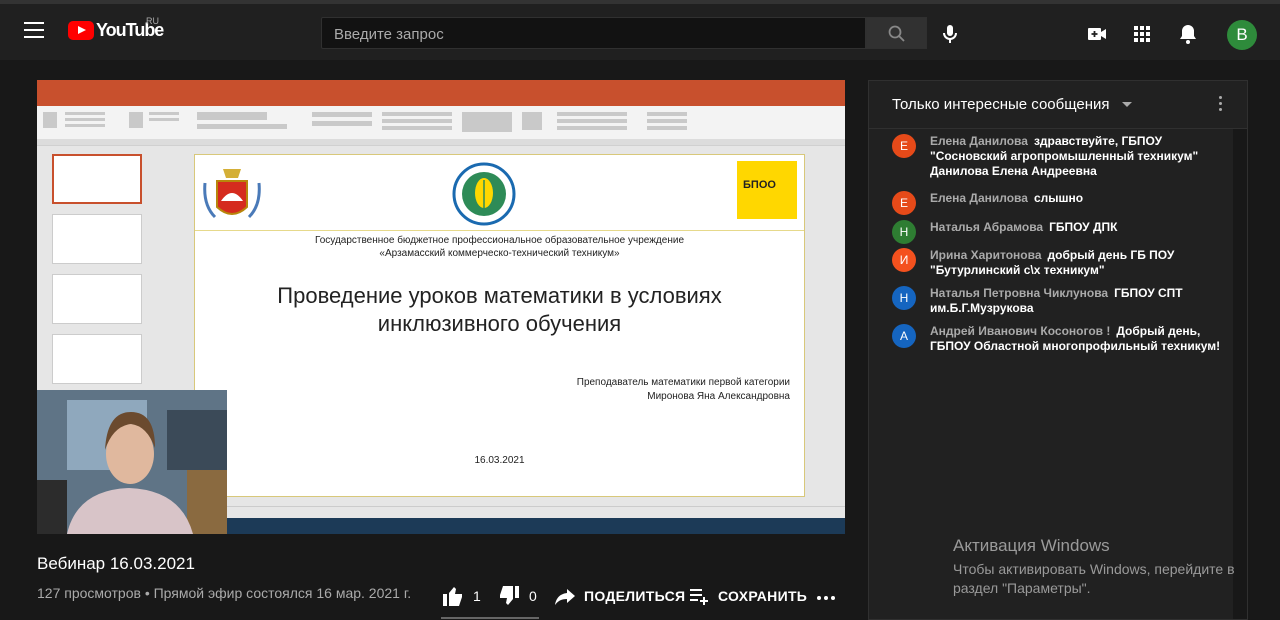  What do you see at coordinates (441, 86) in the screenshot?
I see `powerpoint-titlebar` at bounding box center [441, 86].